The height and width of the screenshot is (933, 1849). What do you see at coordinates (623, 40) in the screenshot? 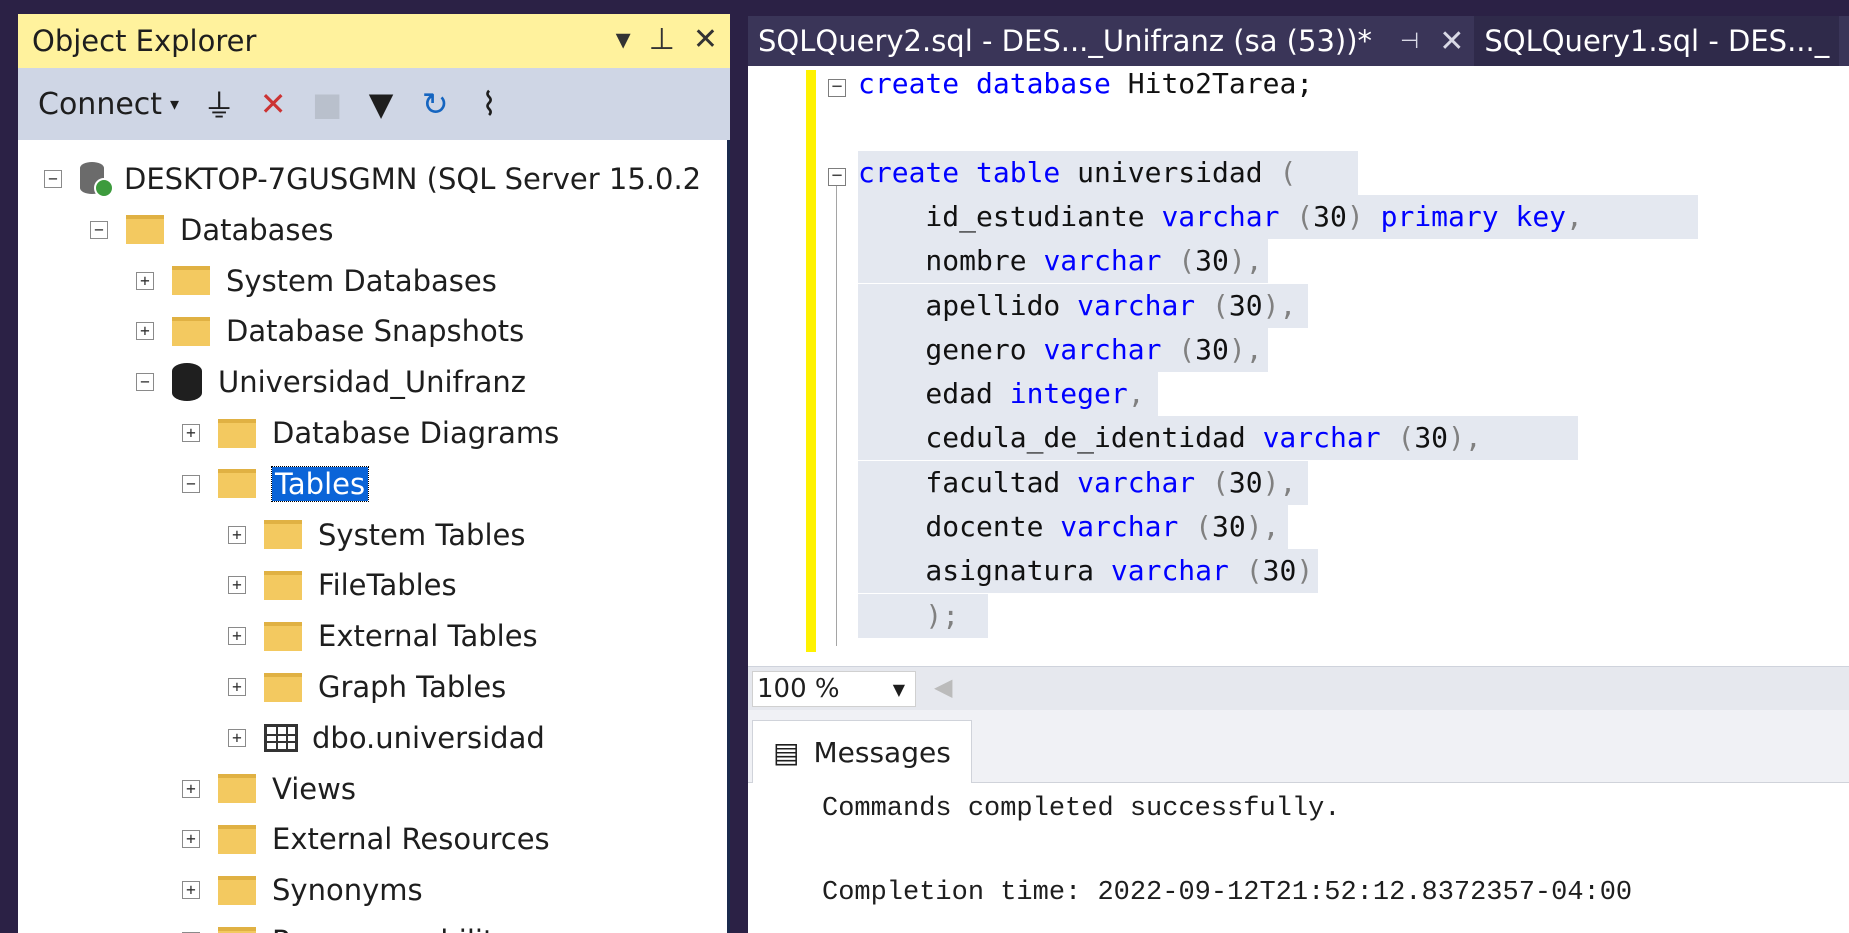
I see `dropdown-icon: ▾` at bounding box center [623, 40].